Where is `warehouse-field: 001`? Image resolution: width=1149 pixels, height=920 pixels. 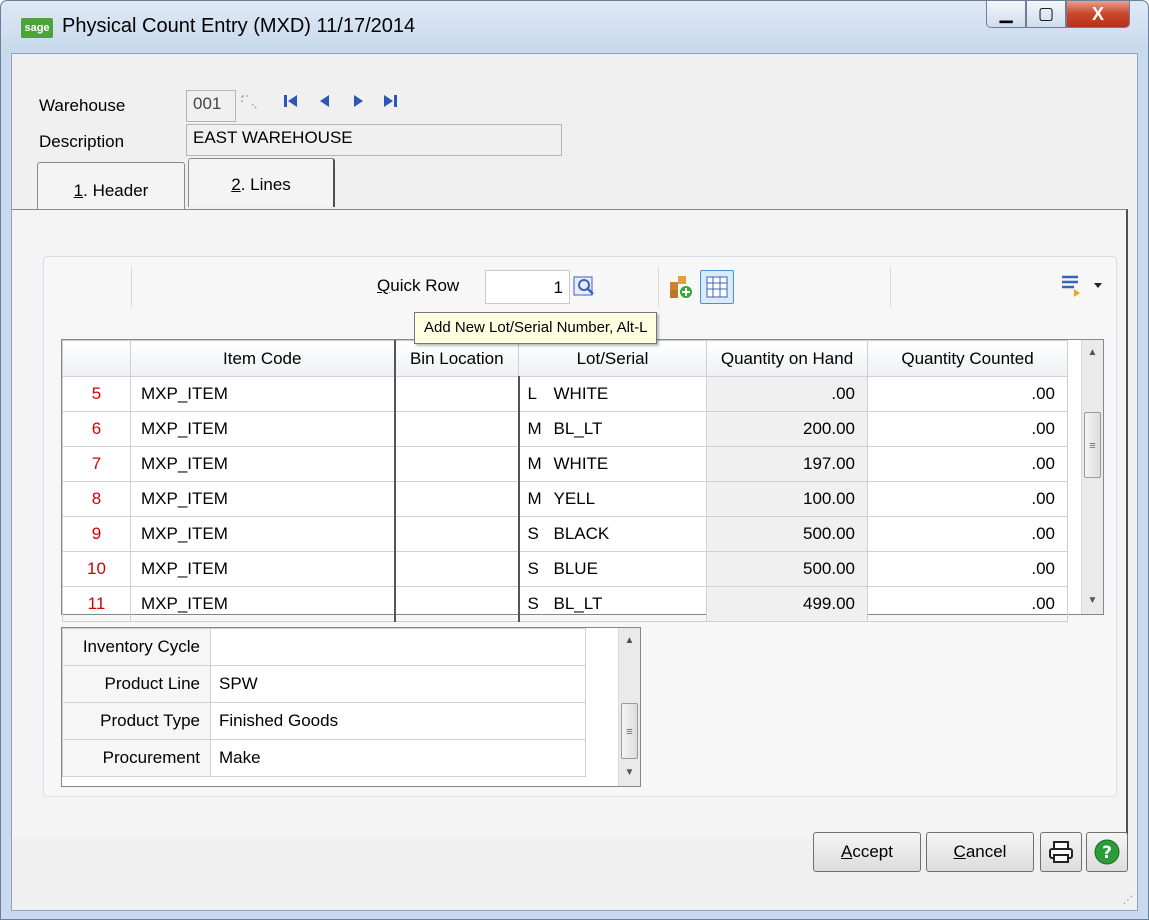 warehouse-field: 001 is located at coordinates (211, 106).